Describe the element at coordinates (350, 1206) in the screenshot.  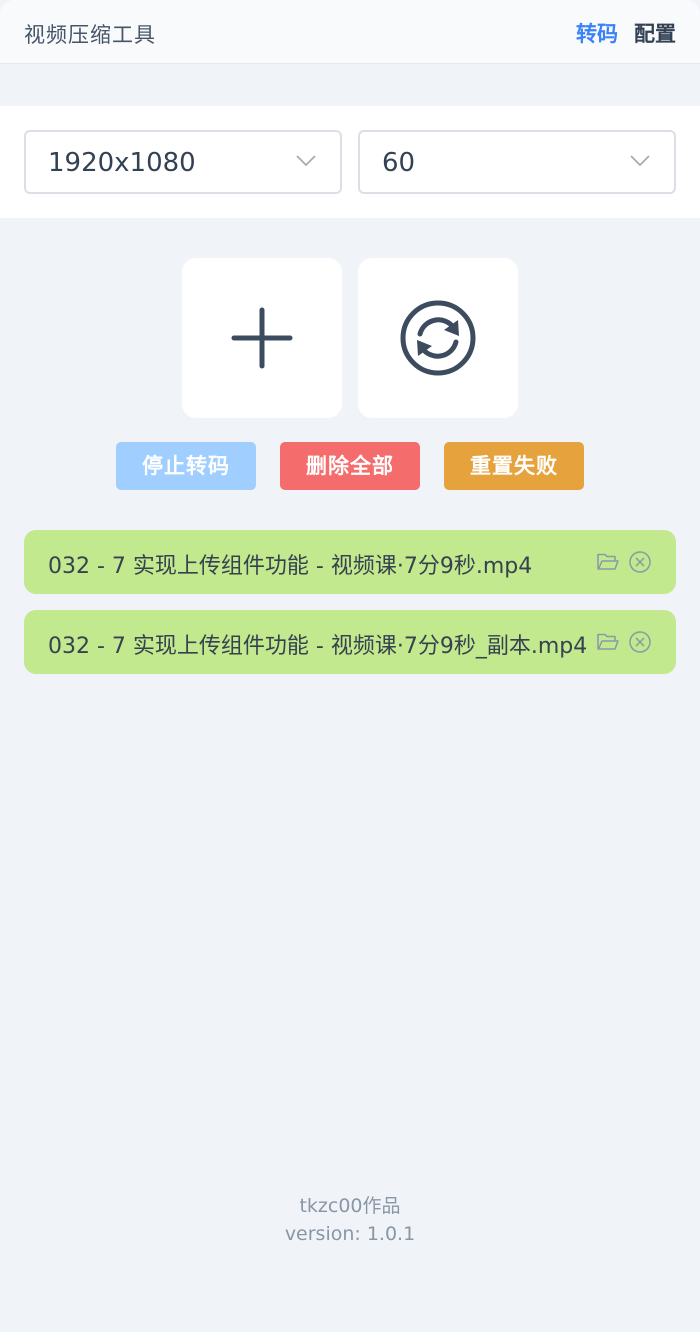
I see `author-credit: tkzc00作品` at that location.